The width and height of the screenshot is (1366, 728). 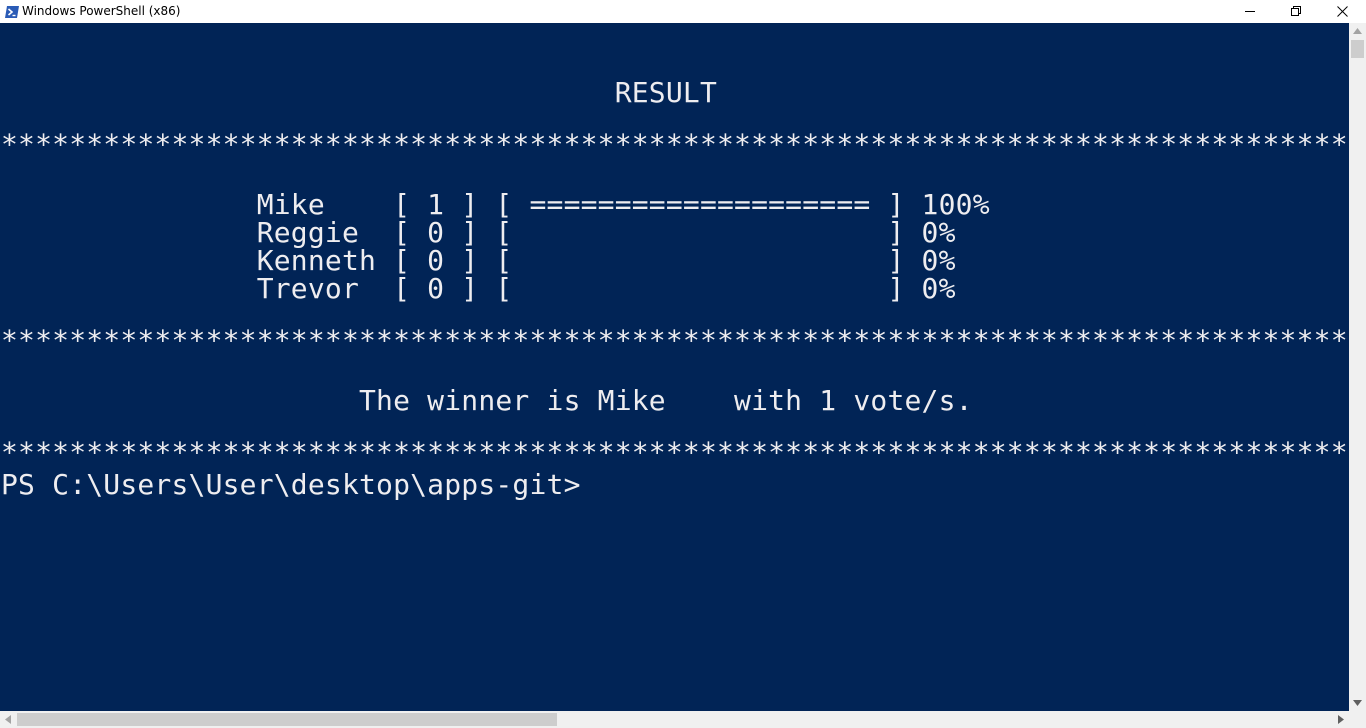 What do you see at coordinates (683, 11) in the screenshot?
I see `title-bar: Windows PowerShell (x86)` at bounding box center [683, 11].